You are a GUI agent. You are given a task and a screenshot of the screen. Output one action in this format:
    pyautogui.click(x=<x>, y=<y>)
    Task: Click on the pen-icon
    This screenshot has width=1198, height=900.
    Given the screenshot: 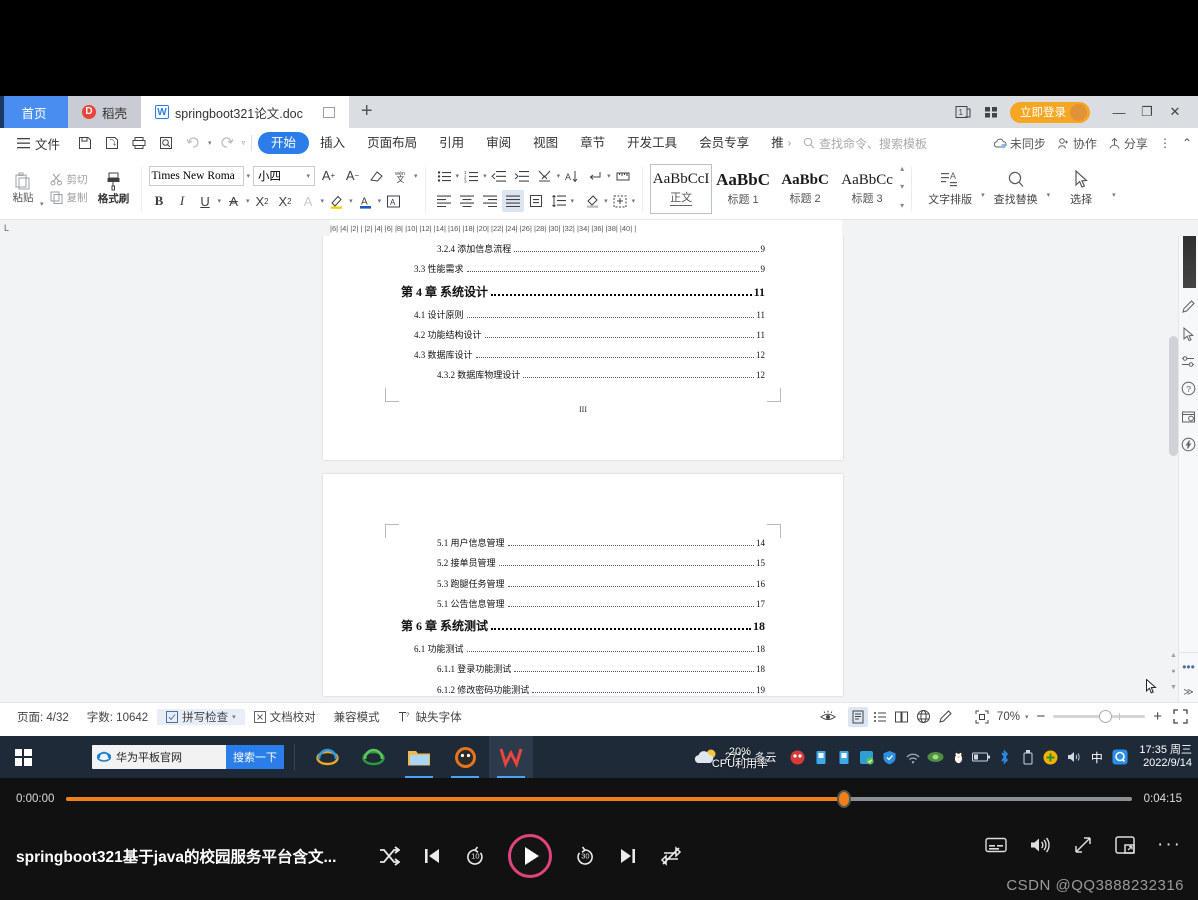 What is the action you would take?
    pyautogui.click(x=1188, y=306)
    